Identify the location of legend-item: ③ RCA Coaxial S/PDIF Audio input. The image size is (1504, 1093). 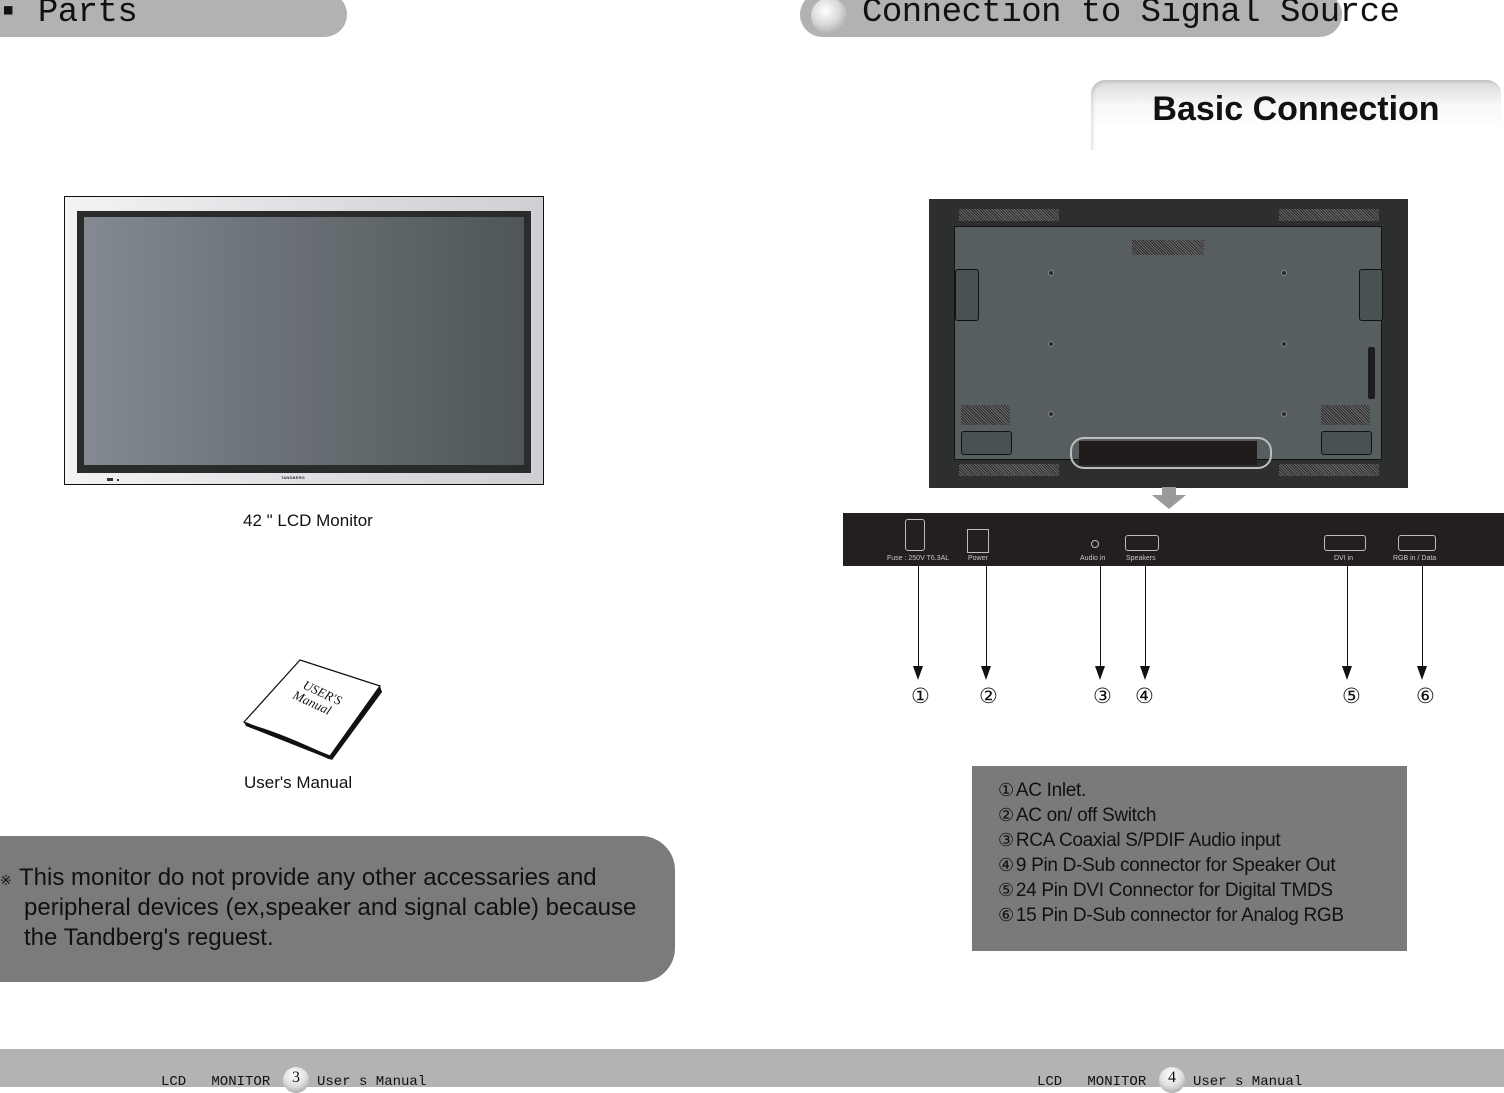
(1139, 841).